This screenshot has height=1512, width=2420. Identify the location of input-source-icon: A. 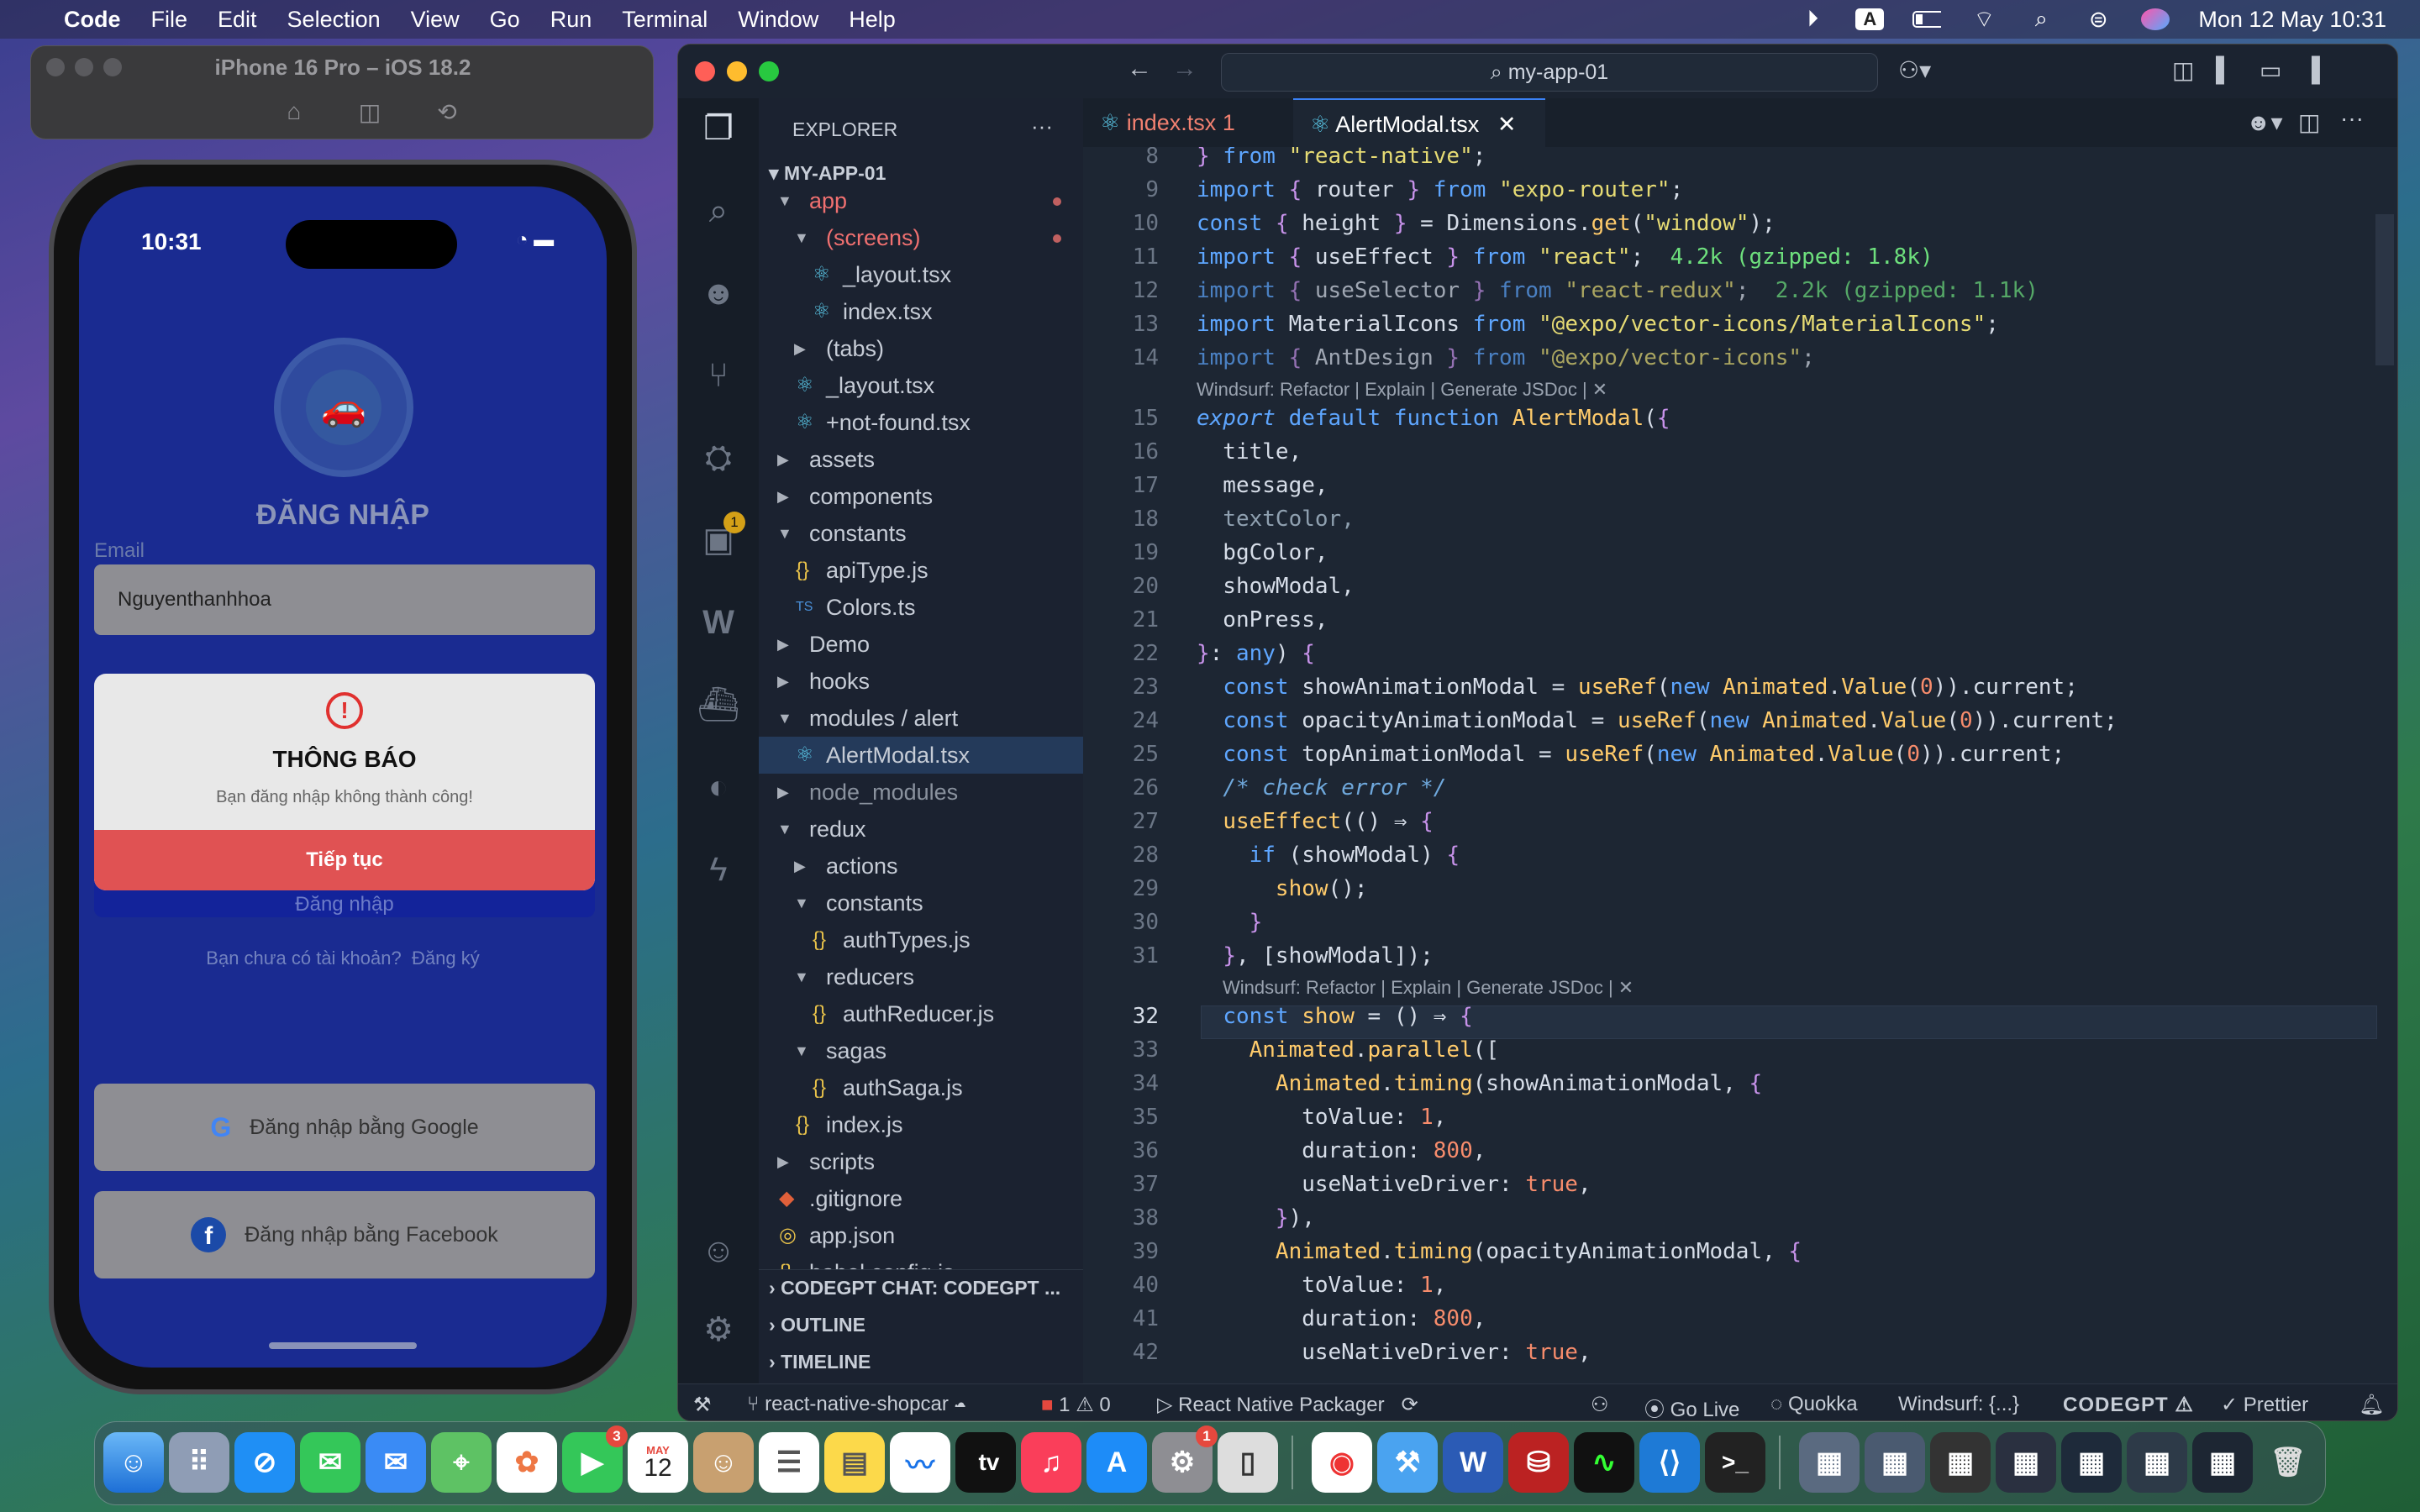
(1870, 19).